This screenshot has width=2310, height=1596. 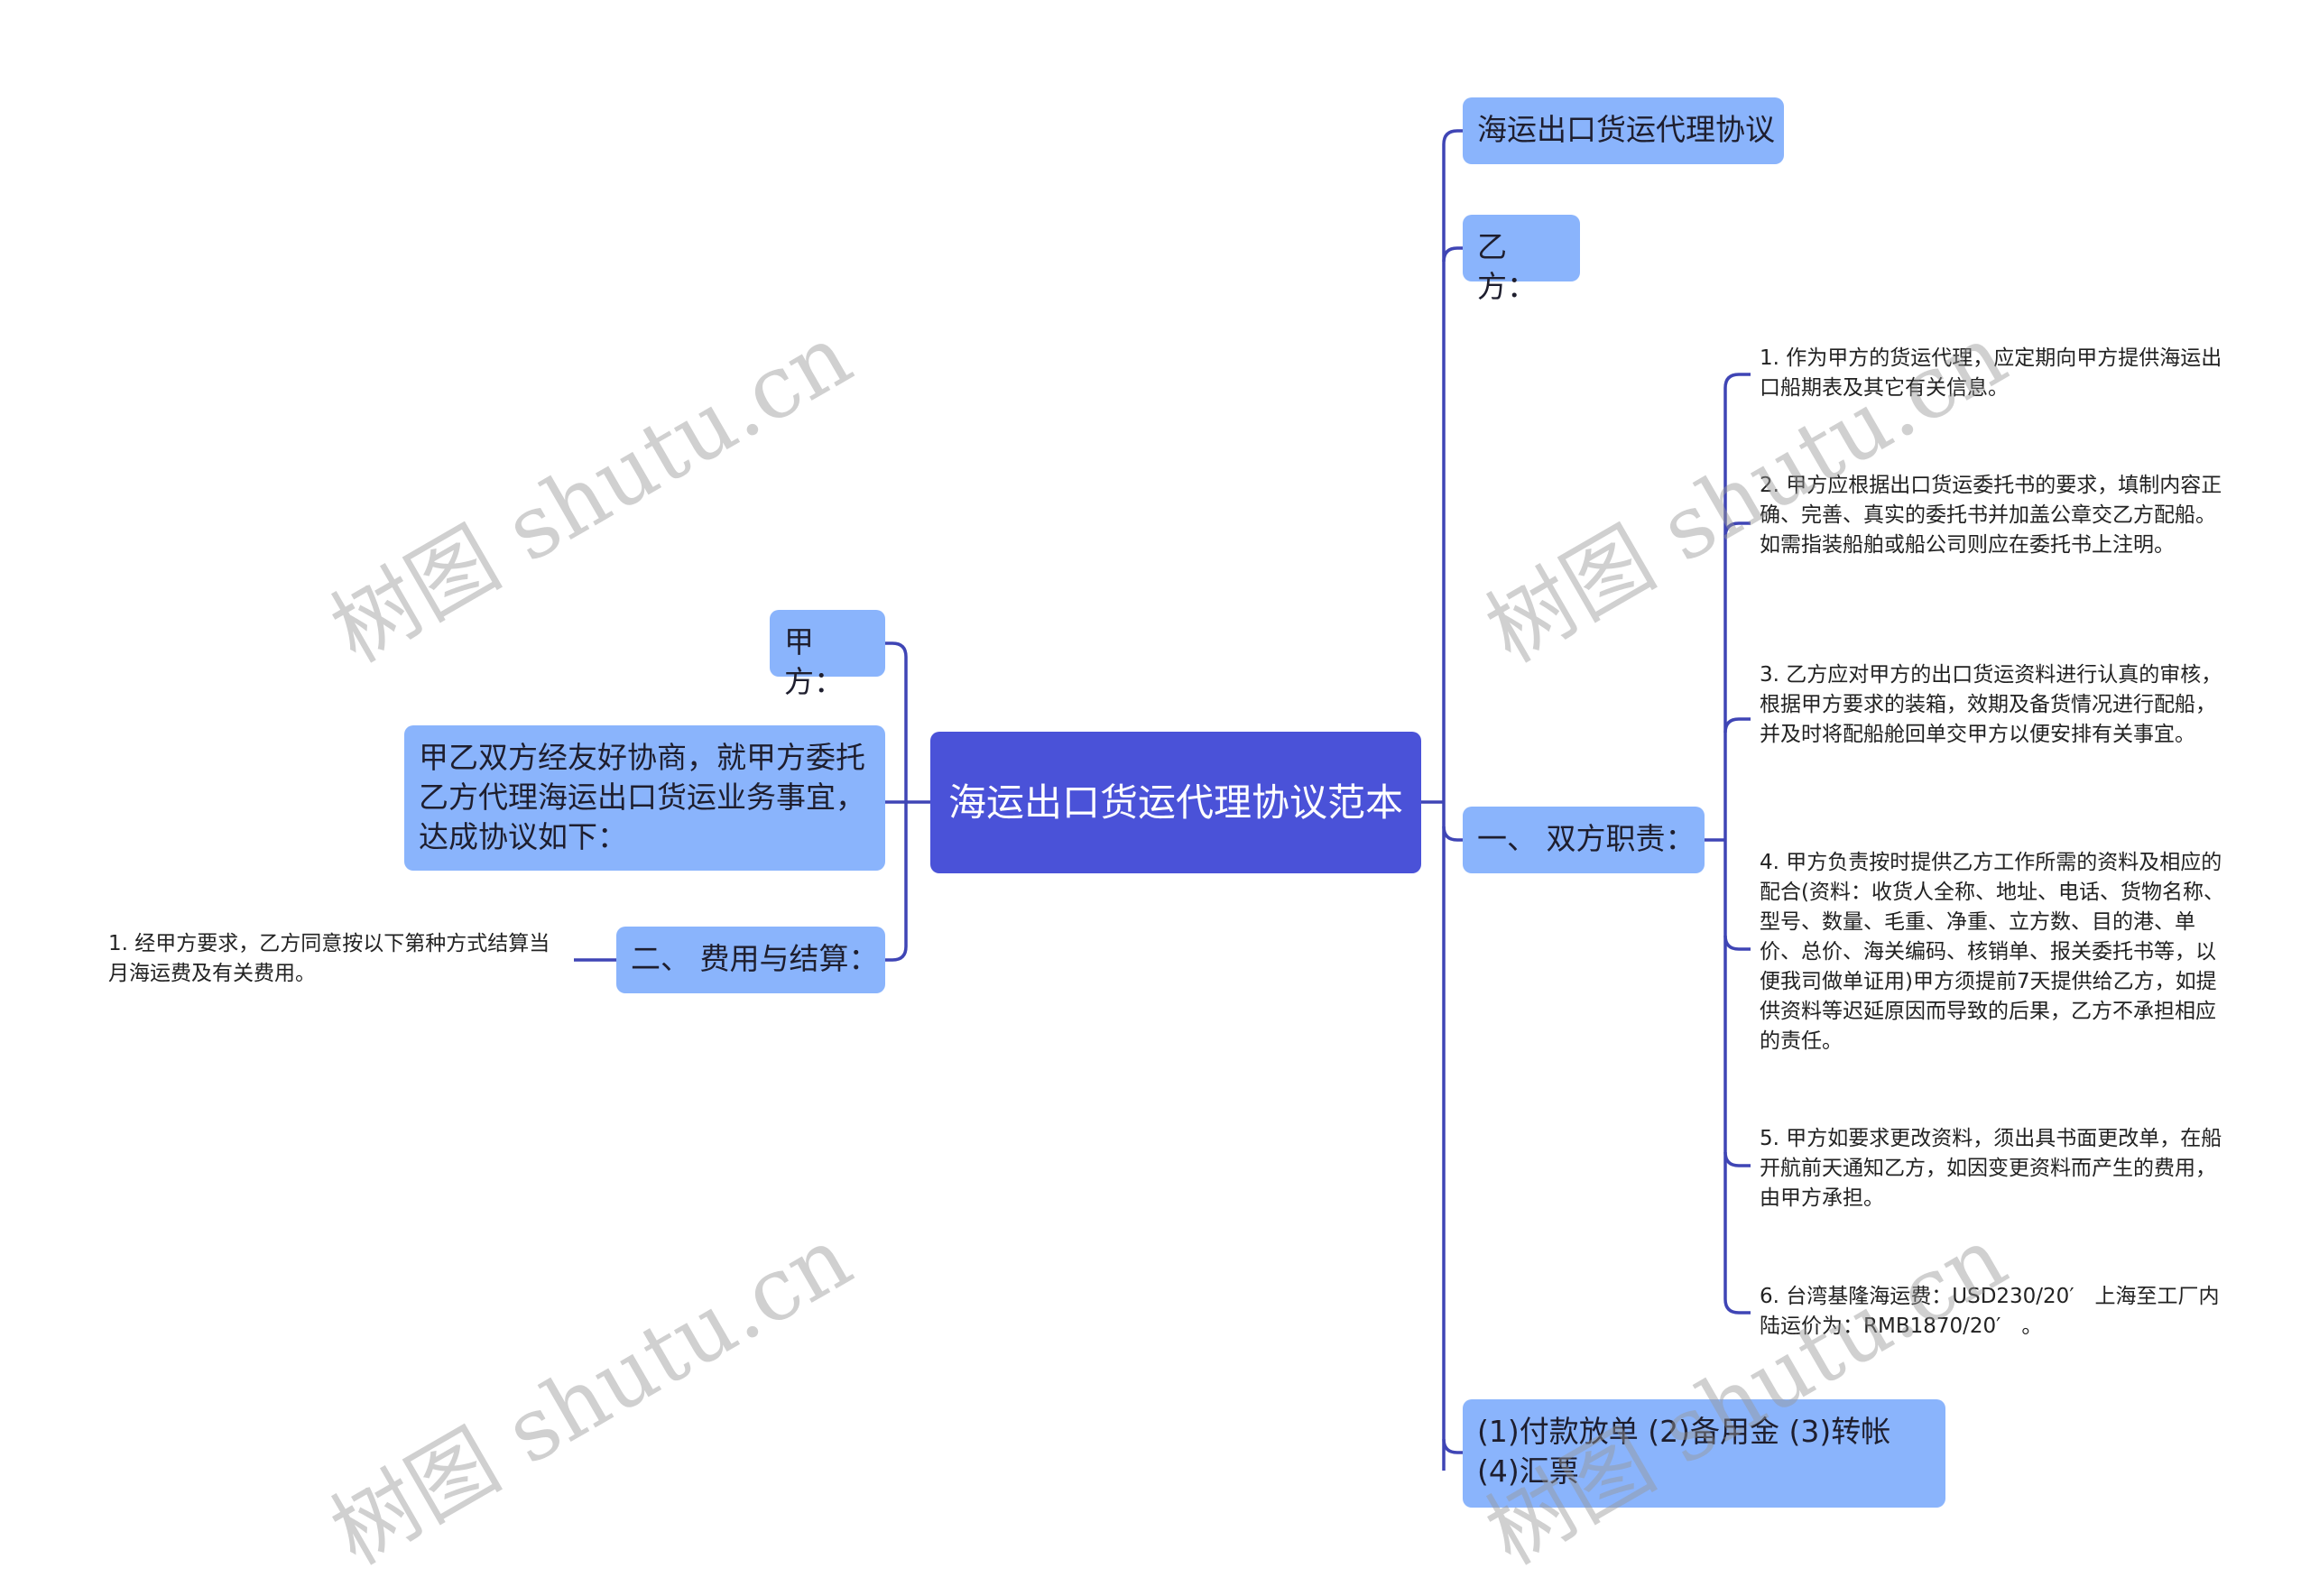 I want to click on node-payment: (1)付款放单 (2)备用金 (3)转帐(4)汇票, so click(x=1704, y=1453).